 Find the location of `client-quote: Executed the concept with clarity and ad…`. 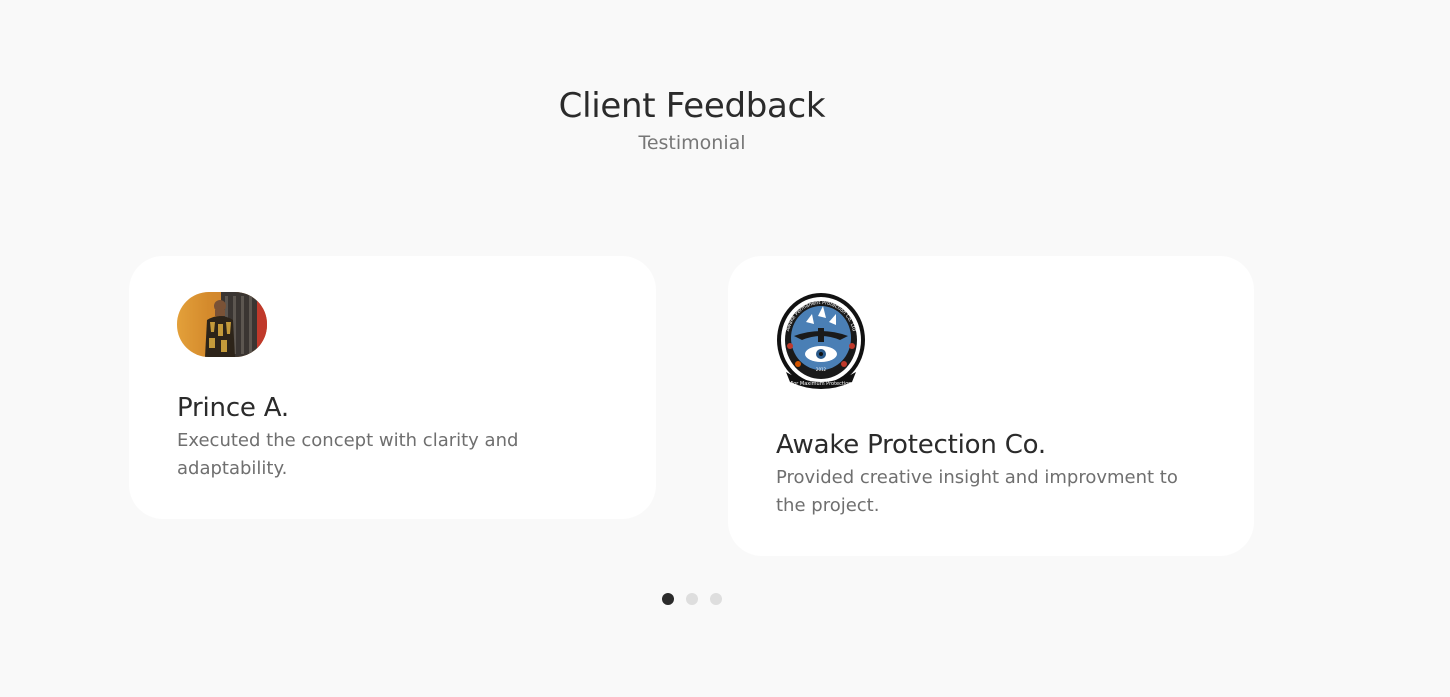

client-quote: Executed the concept with clarity and ad… is located at coordinates (348, 454).